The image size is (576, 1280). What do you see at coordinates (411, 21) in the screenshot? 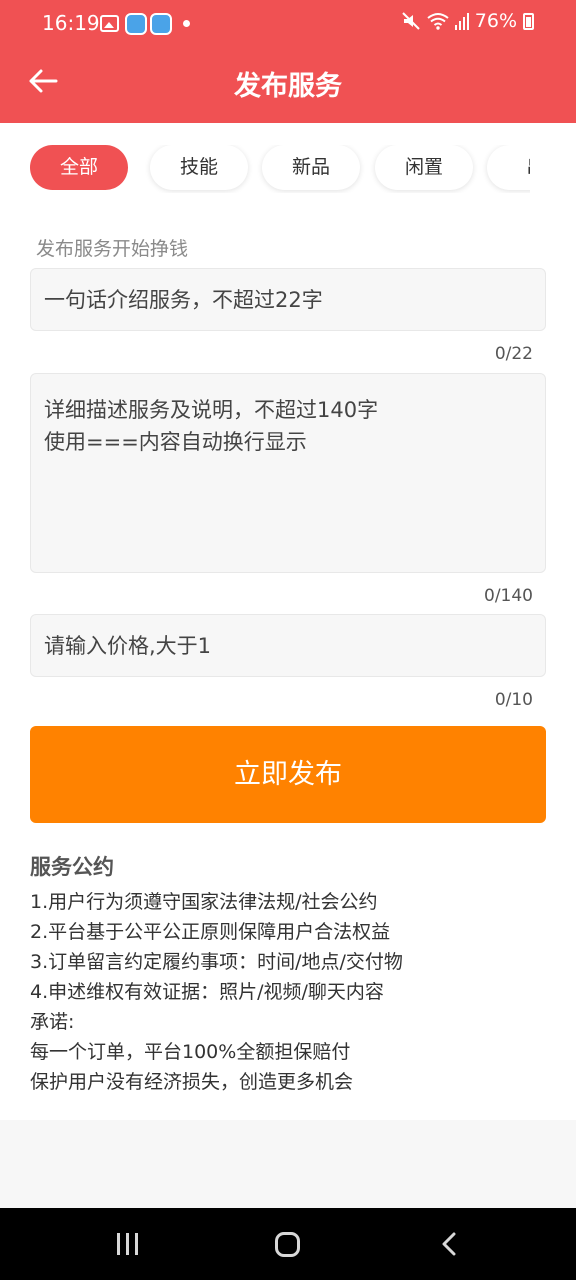
I see `mute-icon` at bounding box center [411, 21].